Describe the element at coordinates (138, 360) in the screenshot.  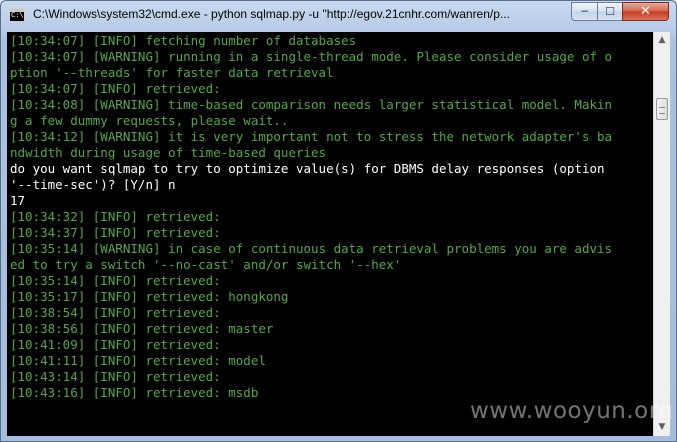
I see `console-line: [10:41:11] [INFO] retrieved: model` at that location.